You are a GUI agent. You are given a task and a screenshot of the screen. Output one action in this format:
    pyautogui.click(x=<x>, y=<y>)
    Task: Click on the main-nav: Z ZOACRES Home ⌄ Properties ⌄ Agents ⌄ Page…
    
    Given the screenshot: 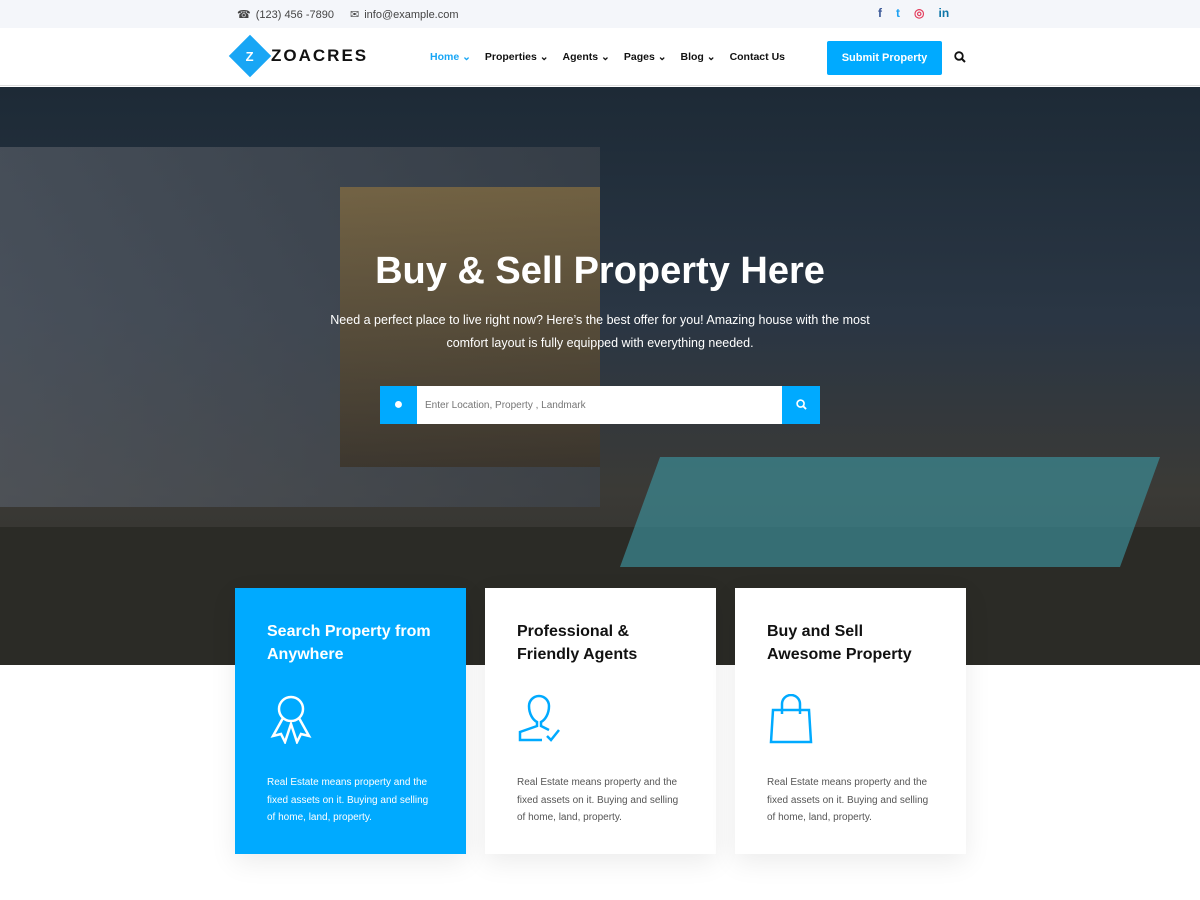 What is the action you would take?
    pyautogui.click(x=600, y=57)
    